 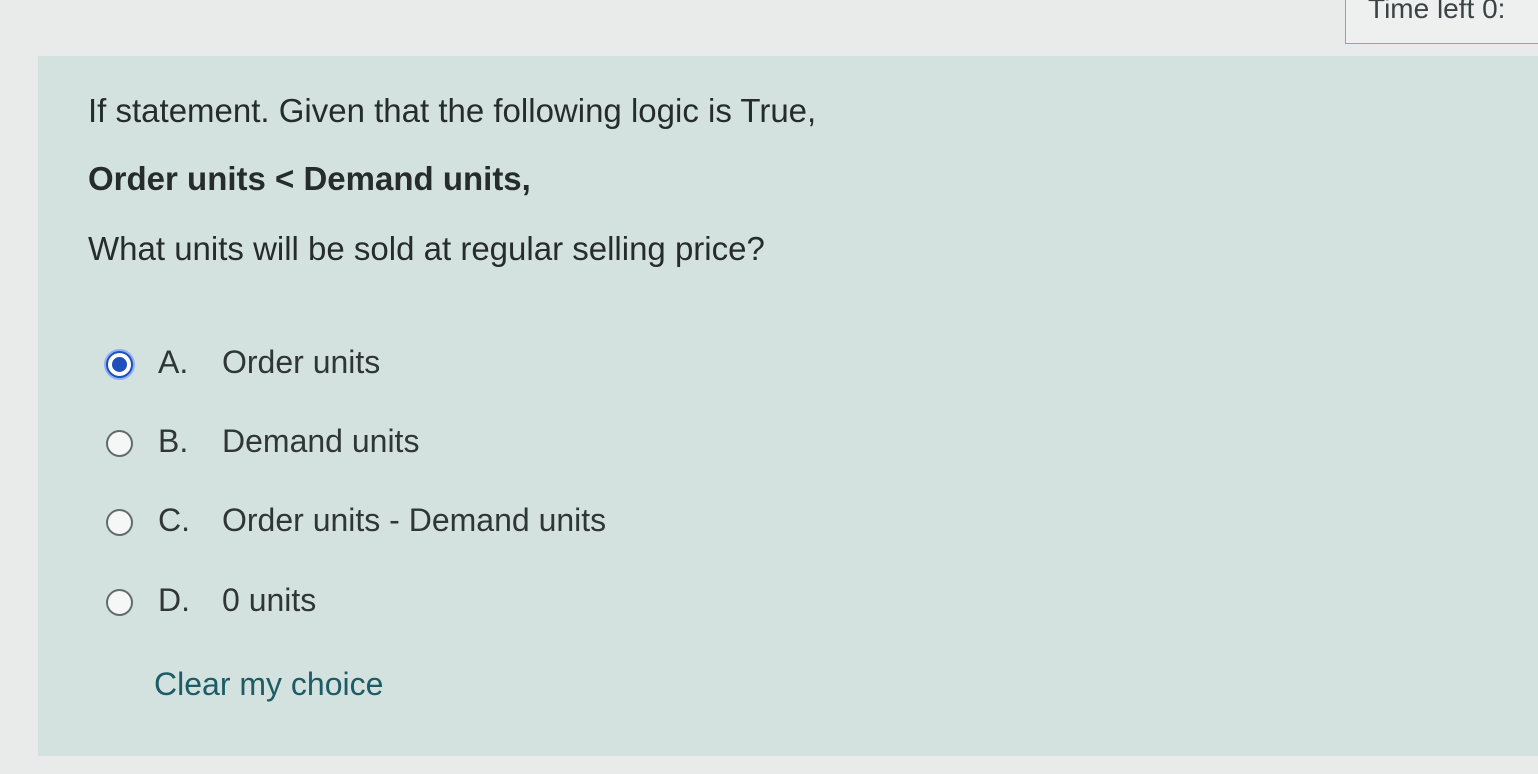 I want to click on radio-button-c, so click(x=119, y=522).